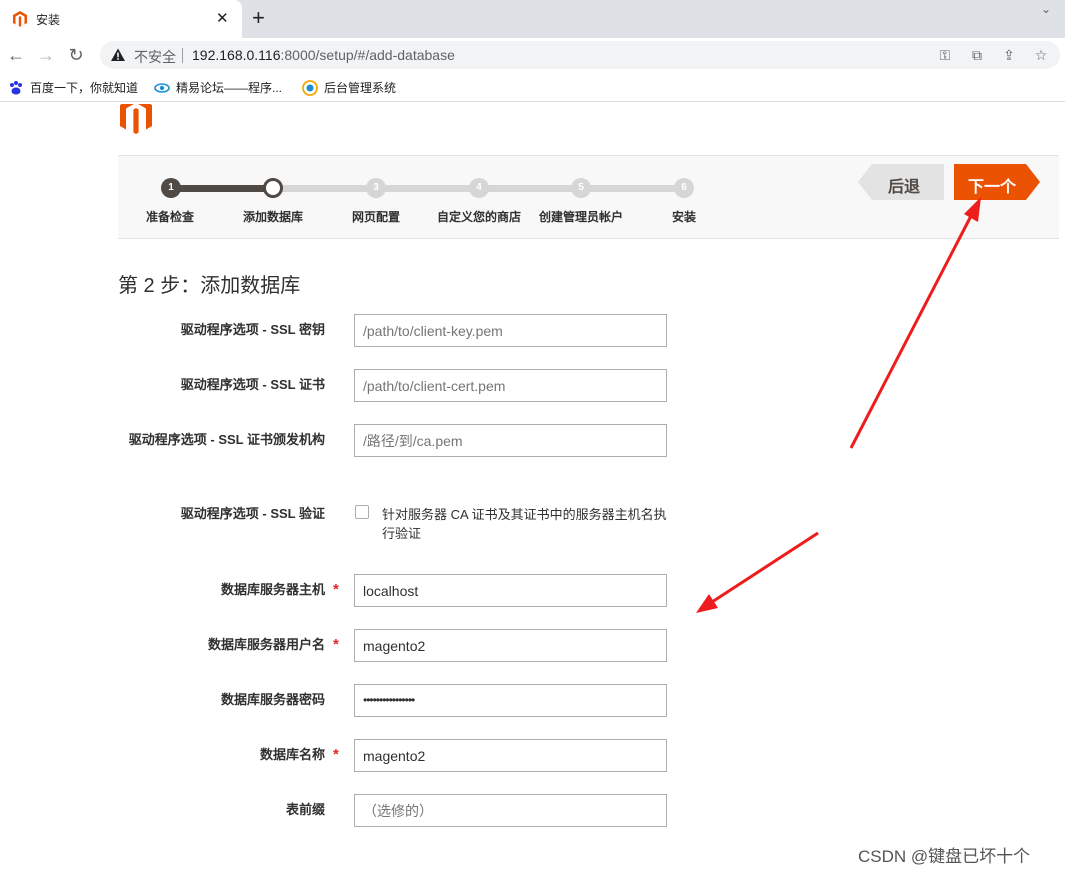  I want to click on insecure-label: 不安全, so click(155, 57).